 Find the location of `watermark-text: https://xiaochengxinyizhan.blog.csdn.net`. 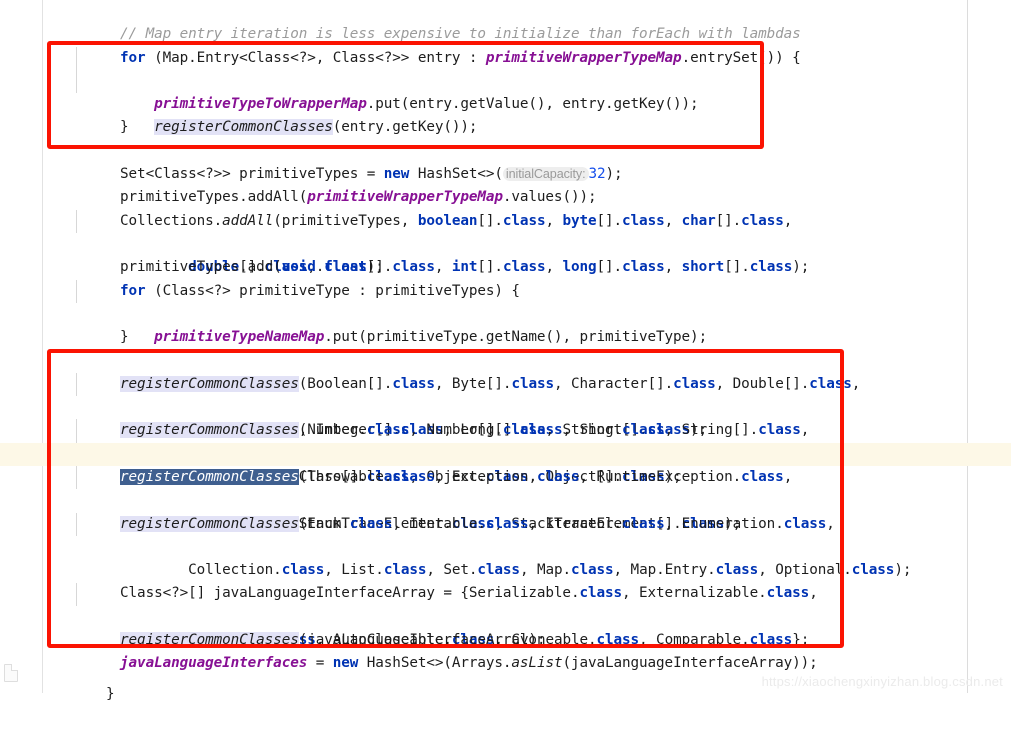

watermark-text: https://xiaochengxinyizhan.blog.csdn.net is located at coordinates (882, 681).